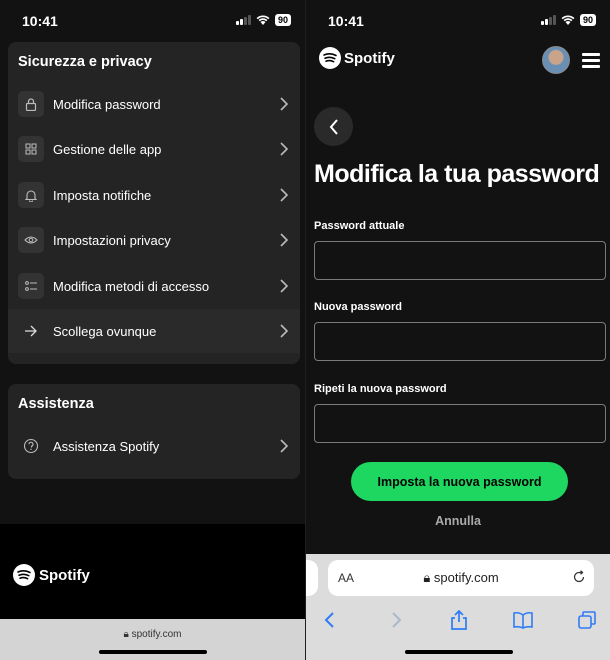 This screenshot has height=660, width=610. What do you see at coordinates (459, 620) in the screenshot?
I see `share-icon` at bounding box center [459, 620].